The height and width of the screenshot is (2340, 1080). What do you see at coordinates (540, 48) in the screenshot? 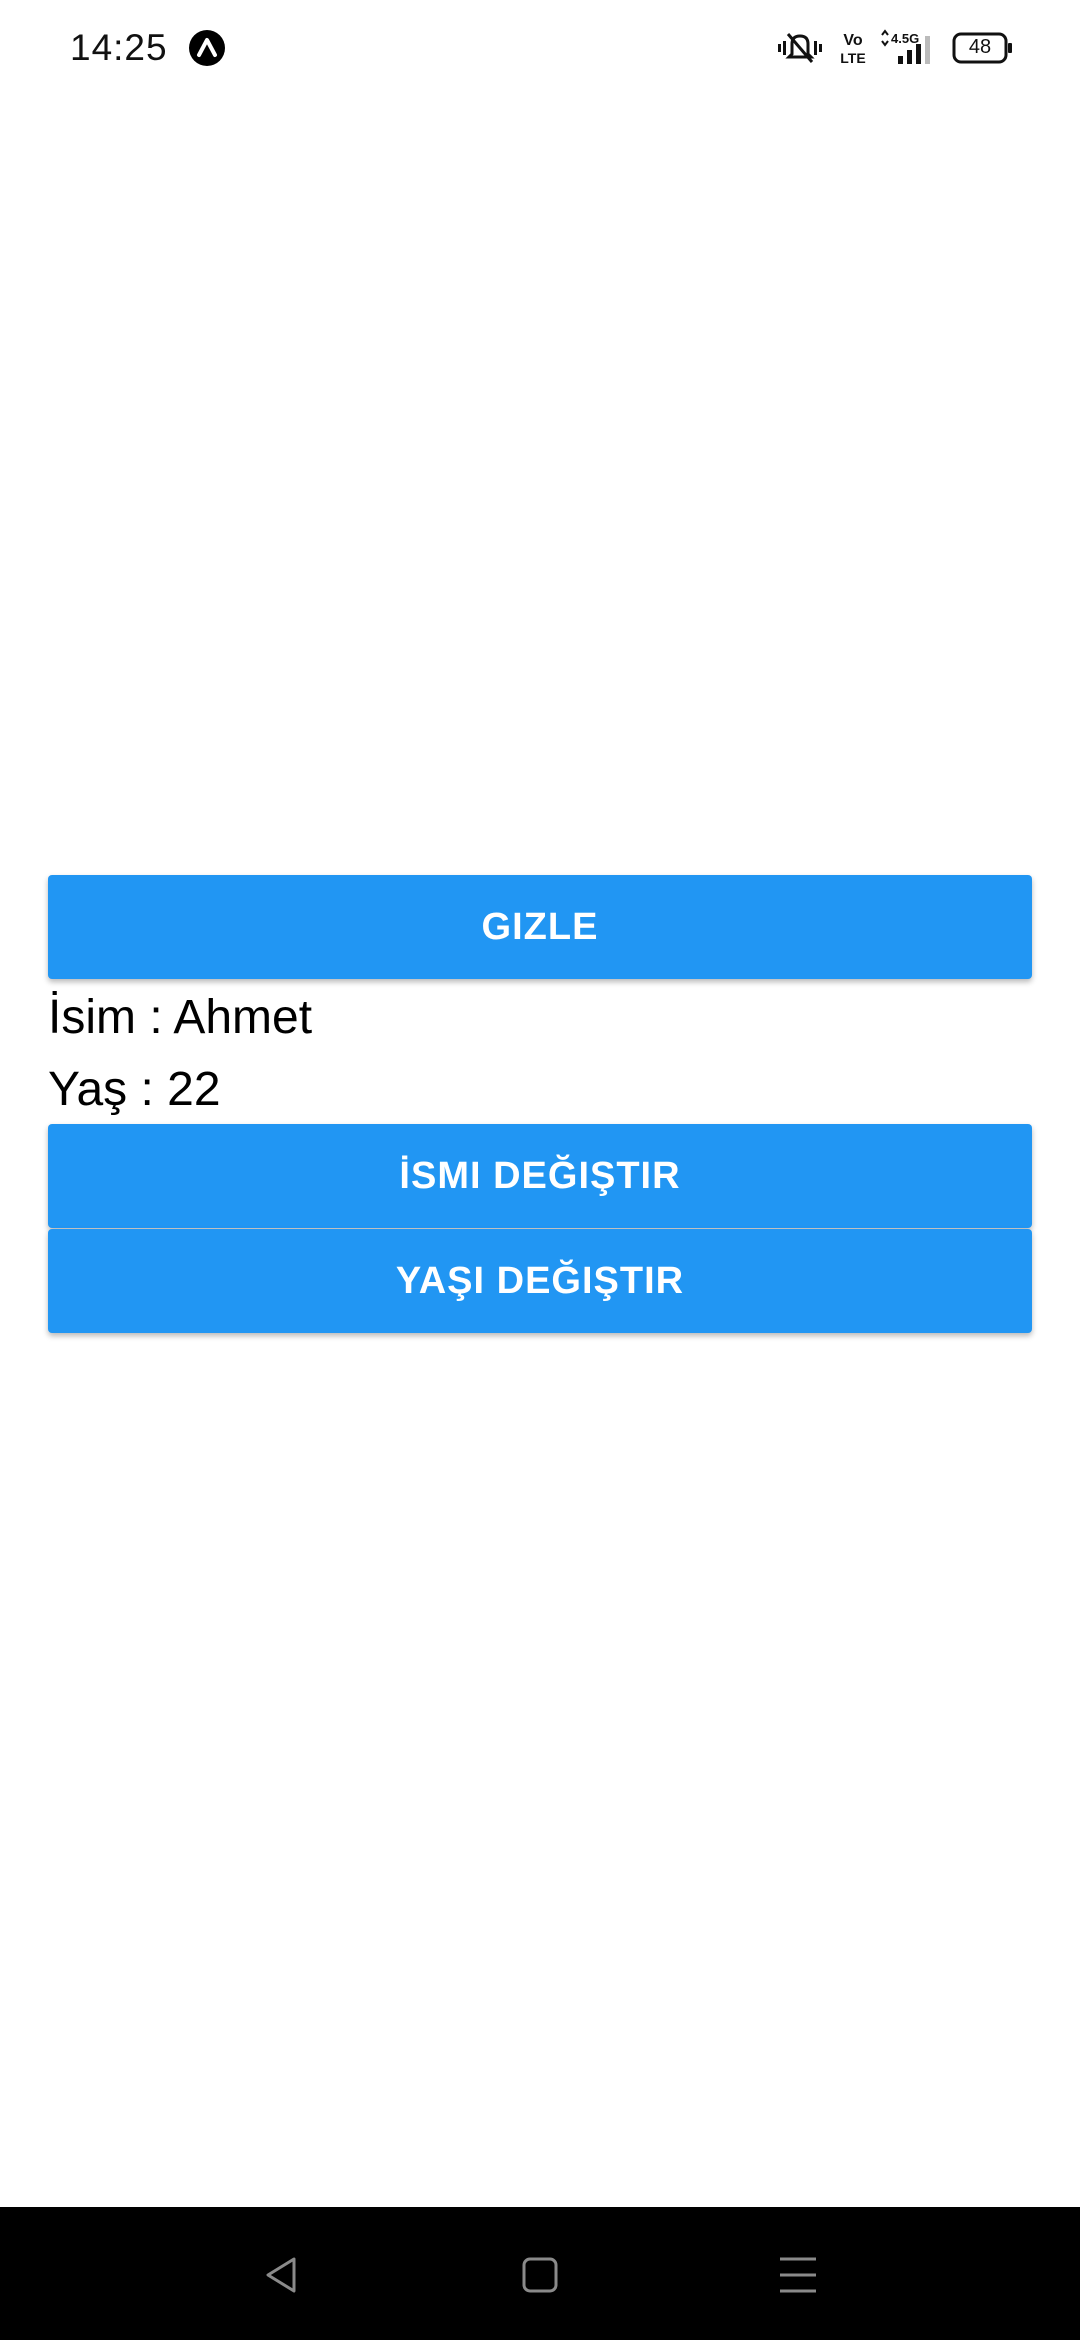
I see `status-bar: 14:25 Vo LTE 4.5G 48` at bounding box center [540, 48].